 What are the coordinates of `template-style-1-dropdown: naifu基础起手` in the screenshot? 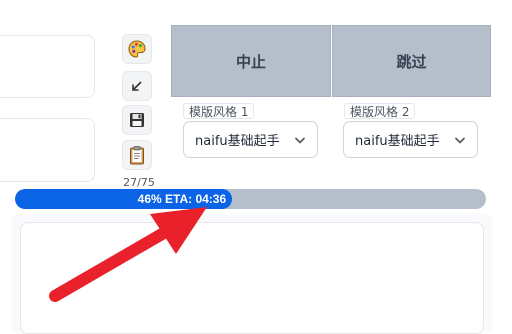 It's located at (250, 139).